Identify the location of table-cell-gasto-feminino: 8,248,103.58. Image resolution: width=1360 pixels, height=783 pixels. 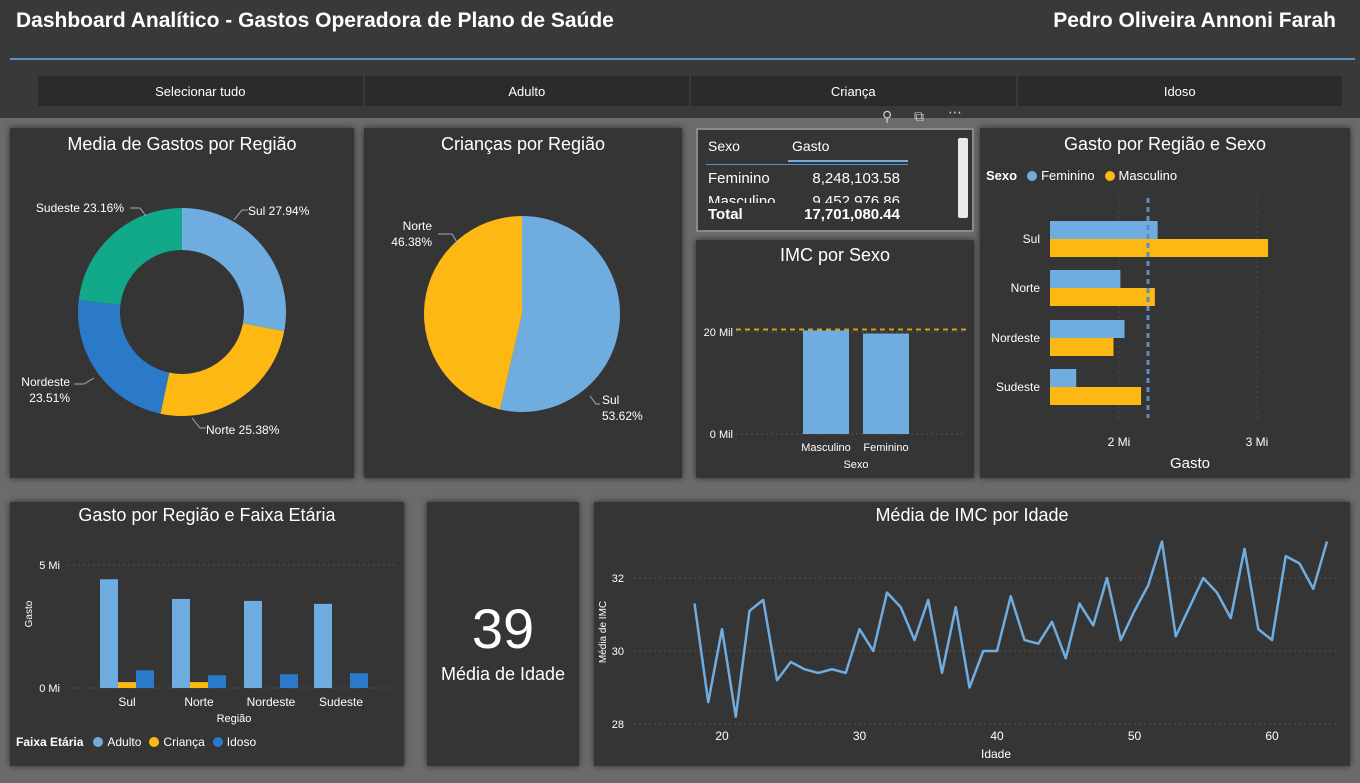
(856, 178).